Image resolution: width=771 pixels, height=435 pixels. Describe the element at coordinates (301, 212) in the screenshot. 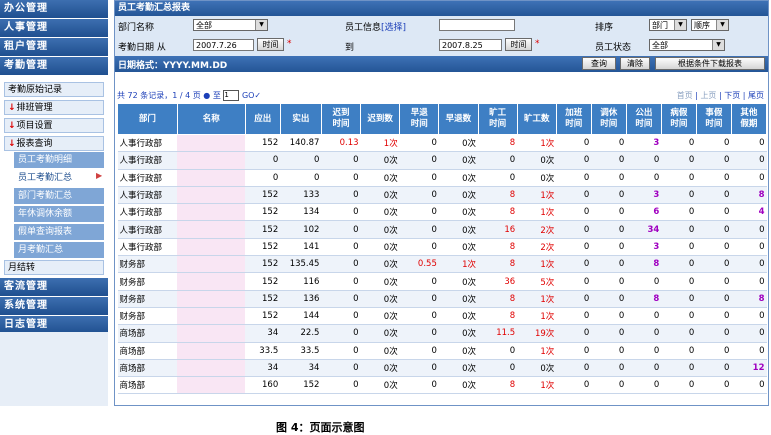

I see `table-cell: 134` at that location.